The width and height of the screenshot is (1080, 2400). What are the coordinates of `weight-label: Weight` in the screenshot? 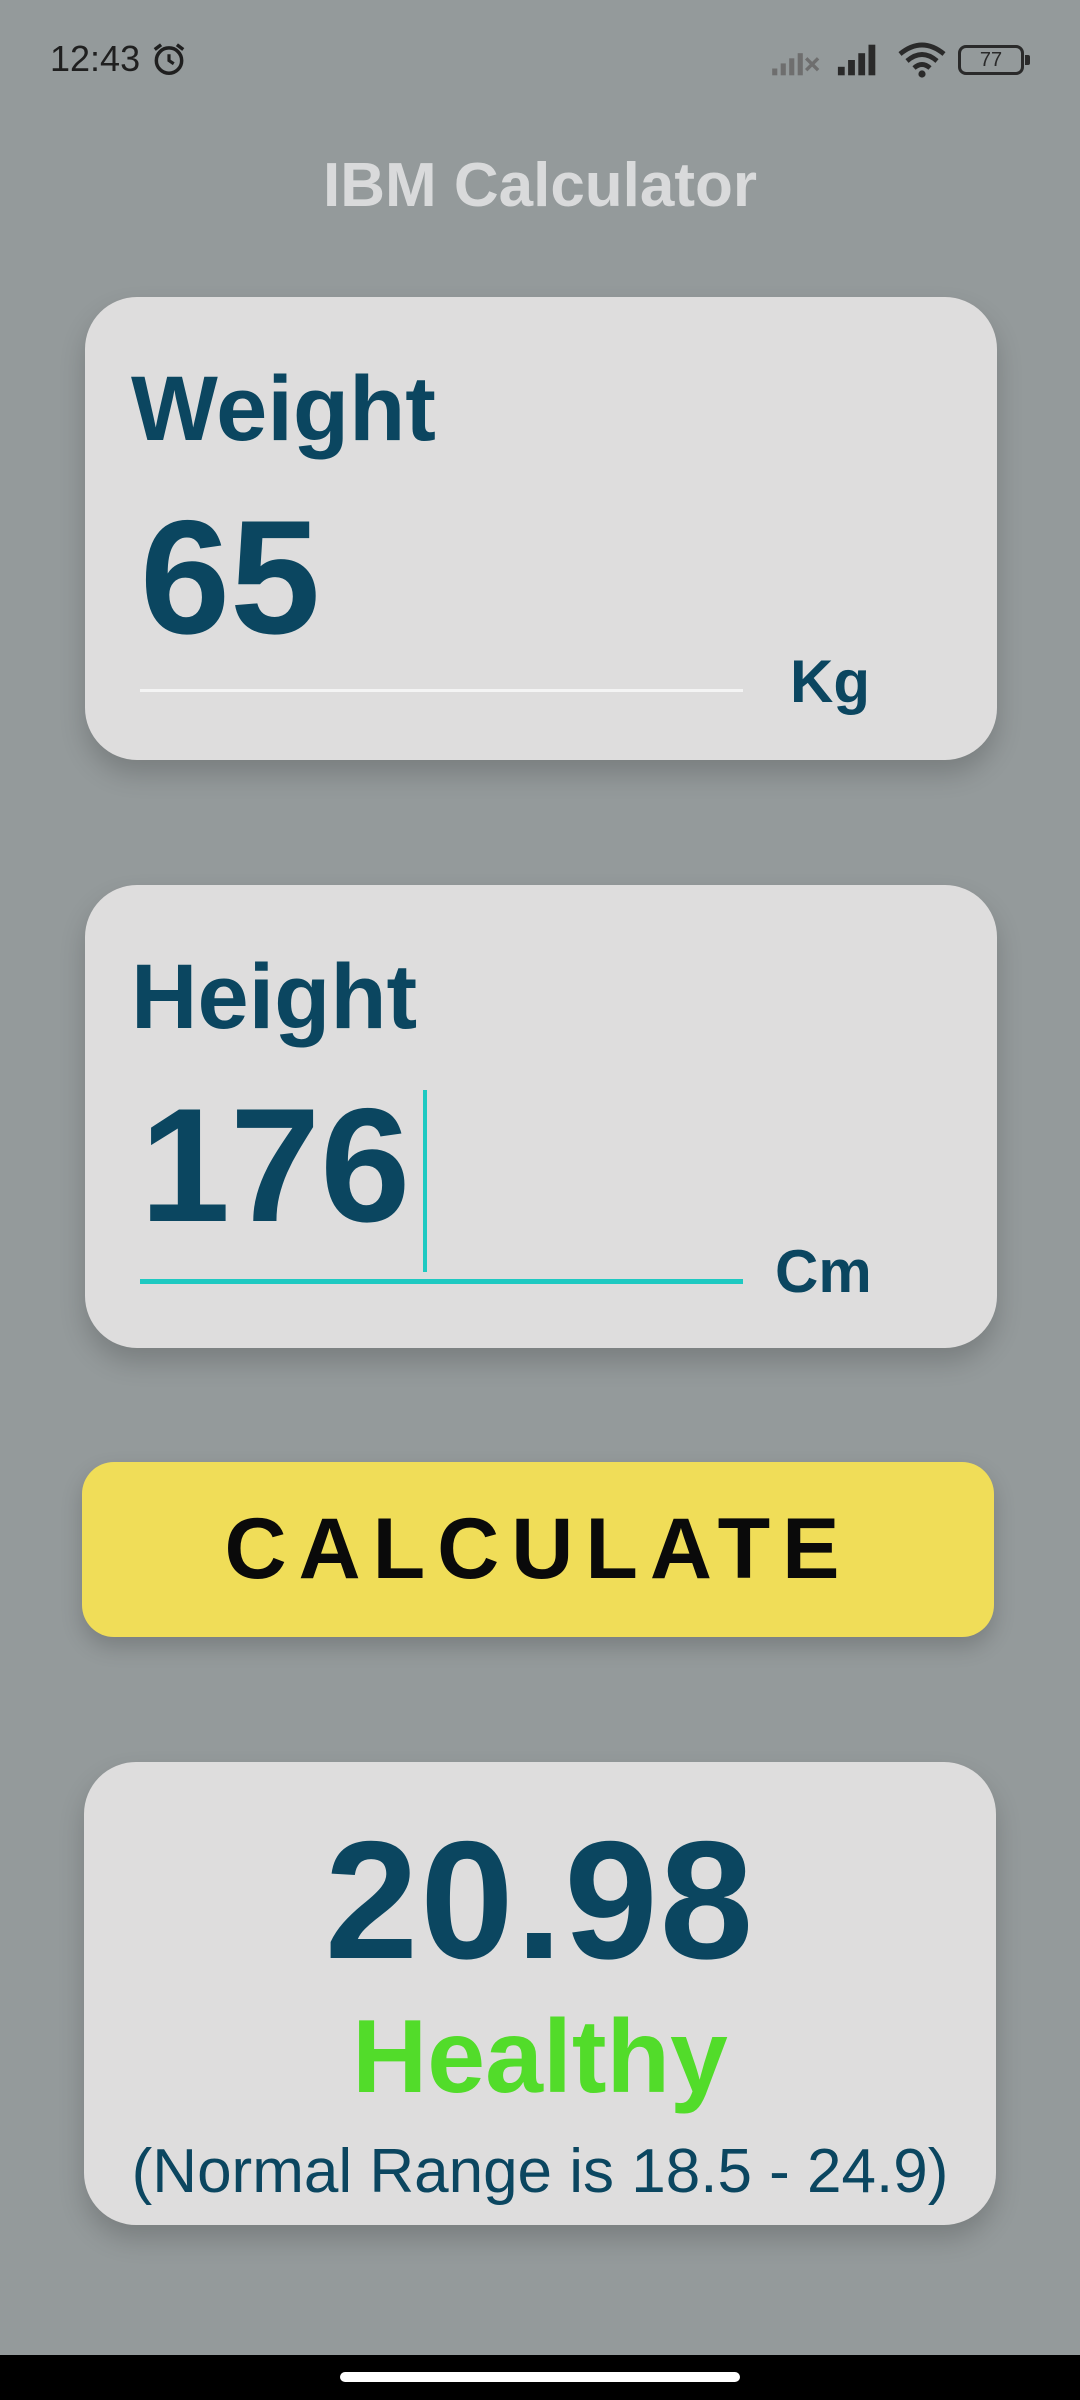 It's located at (283, 409).